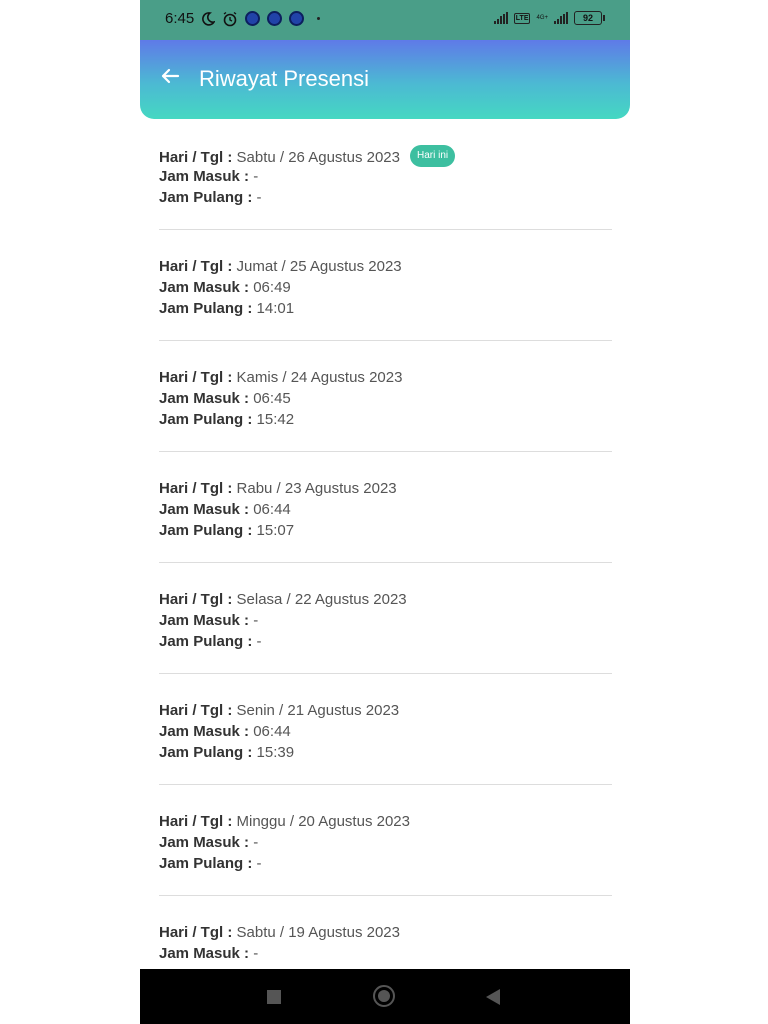 Image resolution: width=768 pixels, height=1024 pixels. What do you see at coordinates (432, 156) in the screenshot?
I see `today-badge: Hari ini` at bounding box center [432, 156].